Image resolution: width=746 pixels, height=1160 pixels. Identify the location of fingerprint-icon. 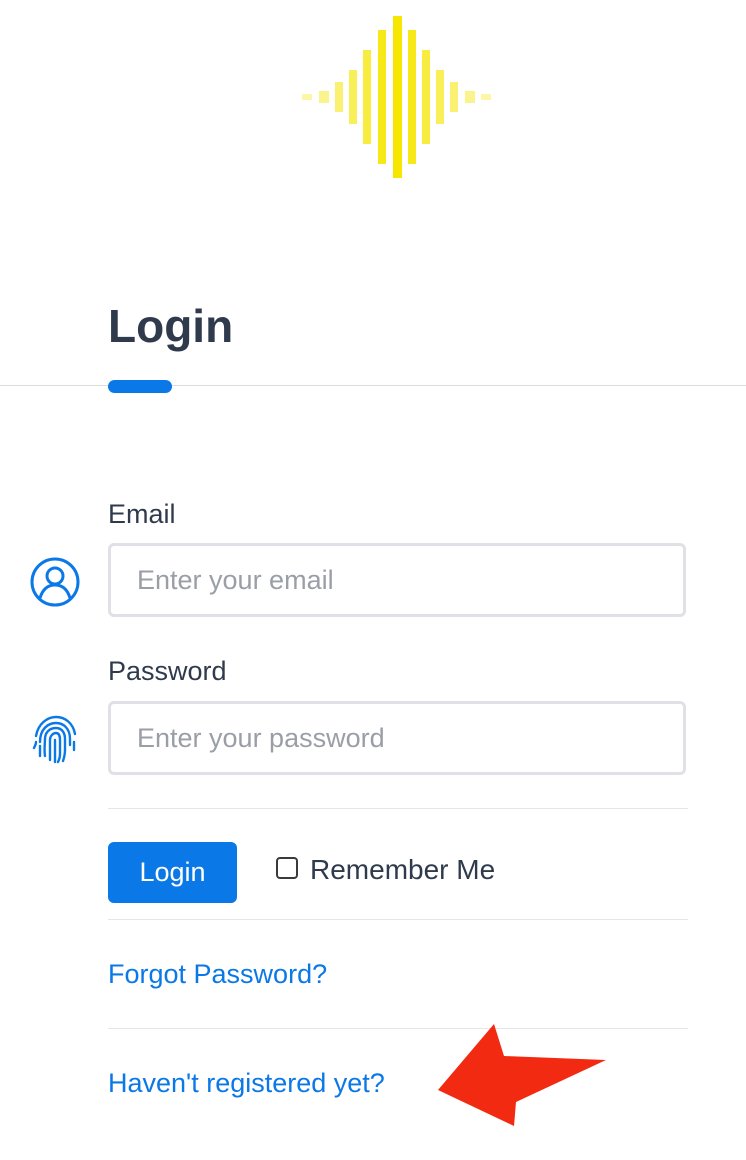
(54, 739).